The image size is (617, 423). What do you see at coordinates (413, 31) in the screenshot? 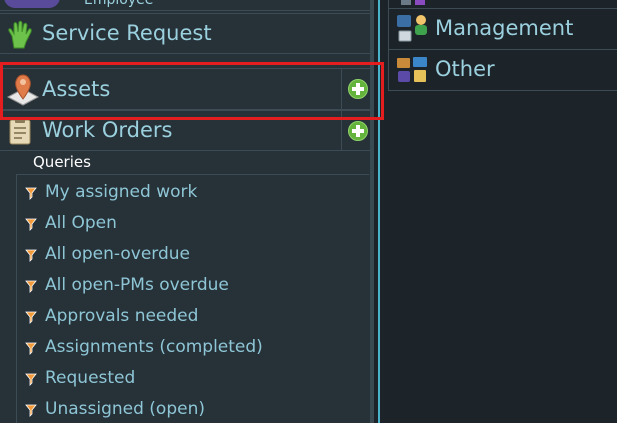
I see `management-icon` at bounding box center [413, 31].